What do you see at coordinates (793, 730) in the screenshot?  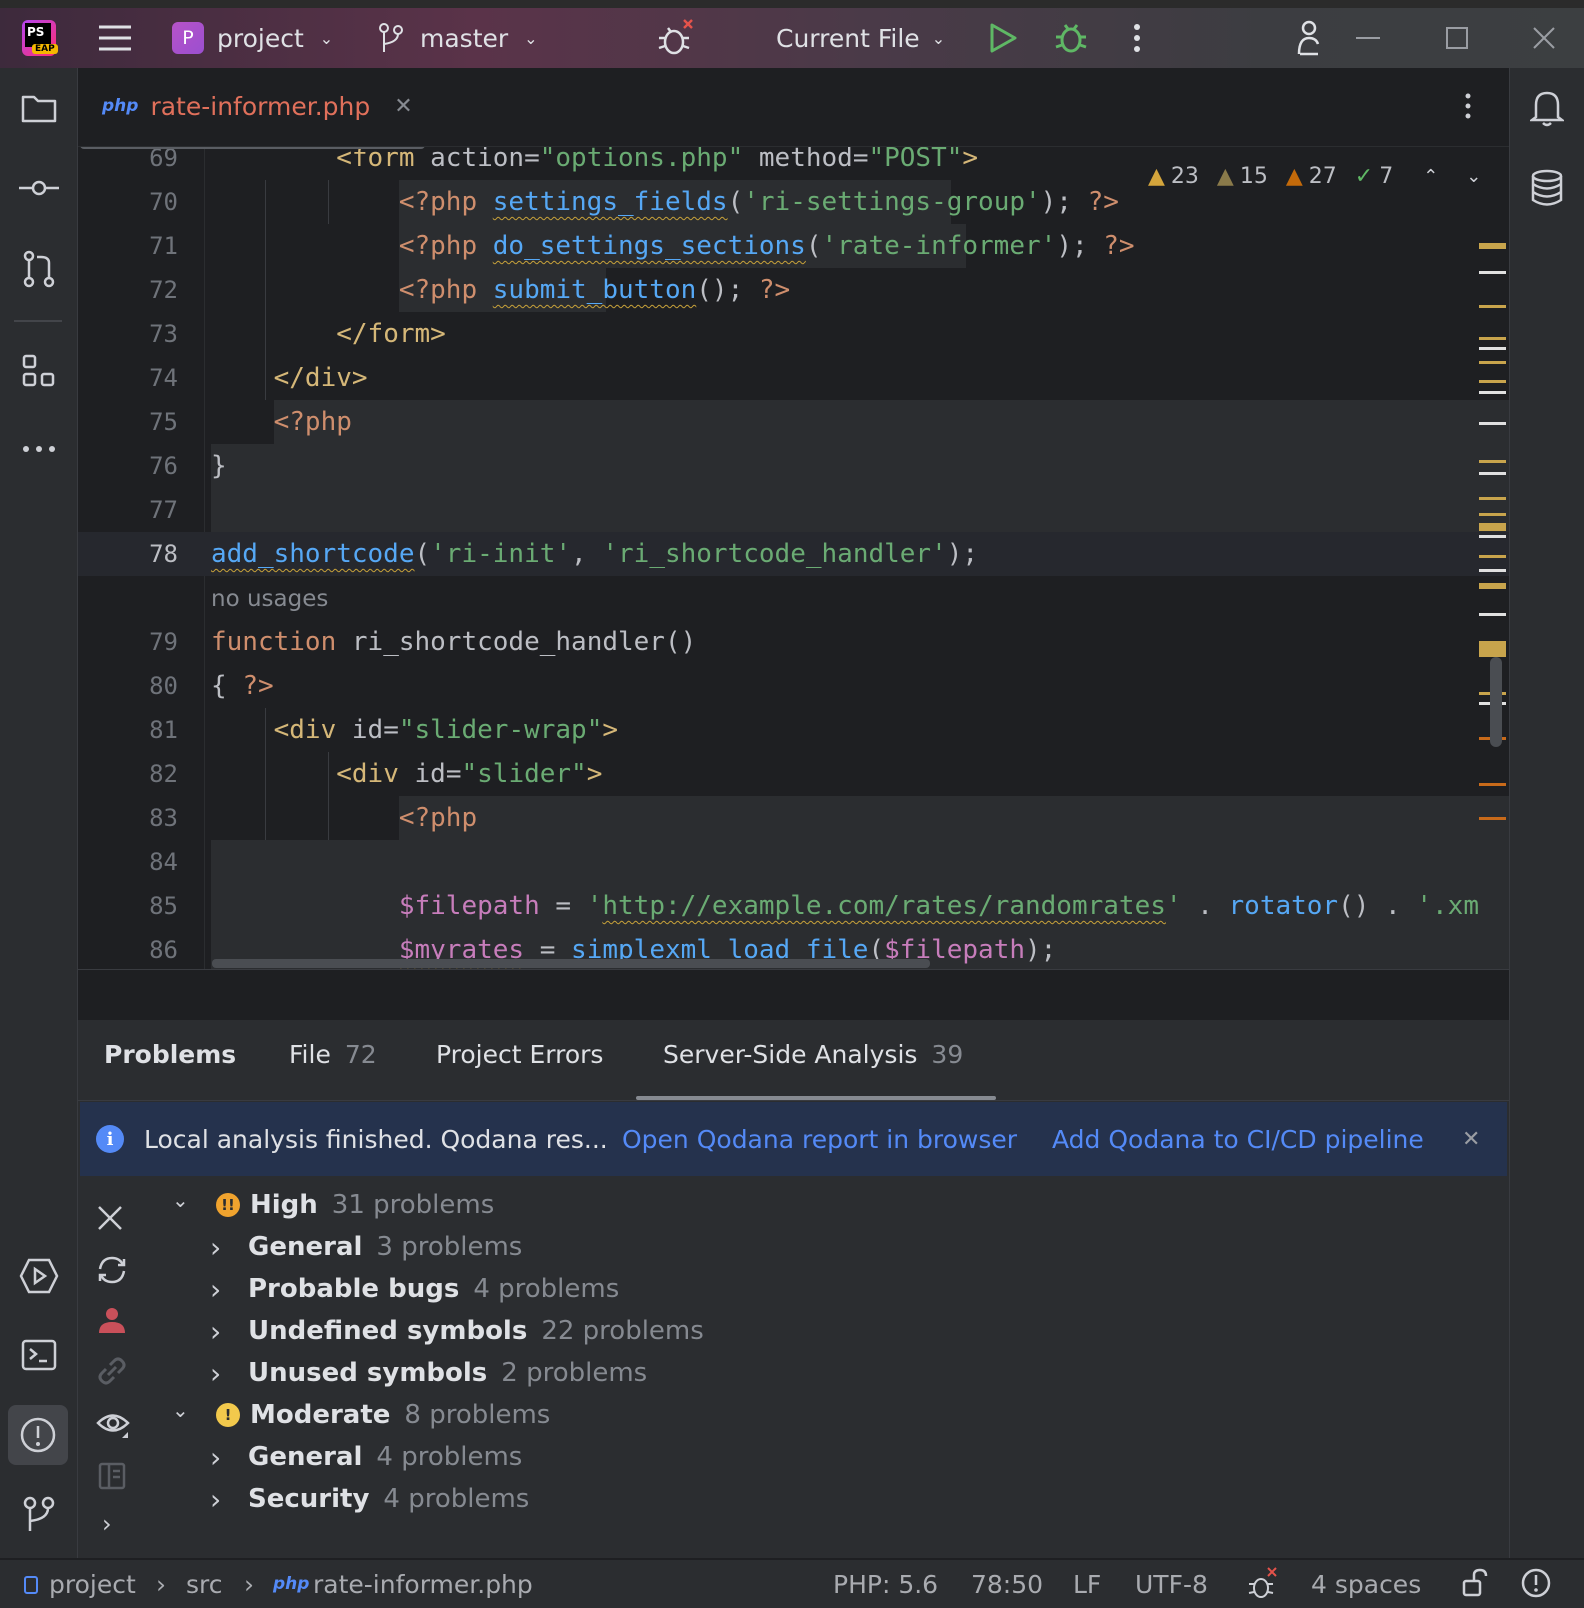 I see `code-line: 81 <div id="slider-wrap">` at bounding box center [793, 730].